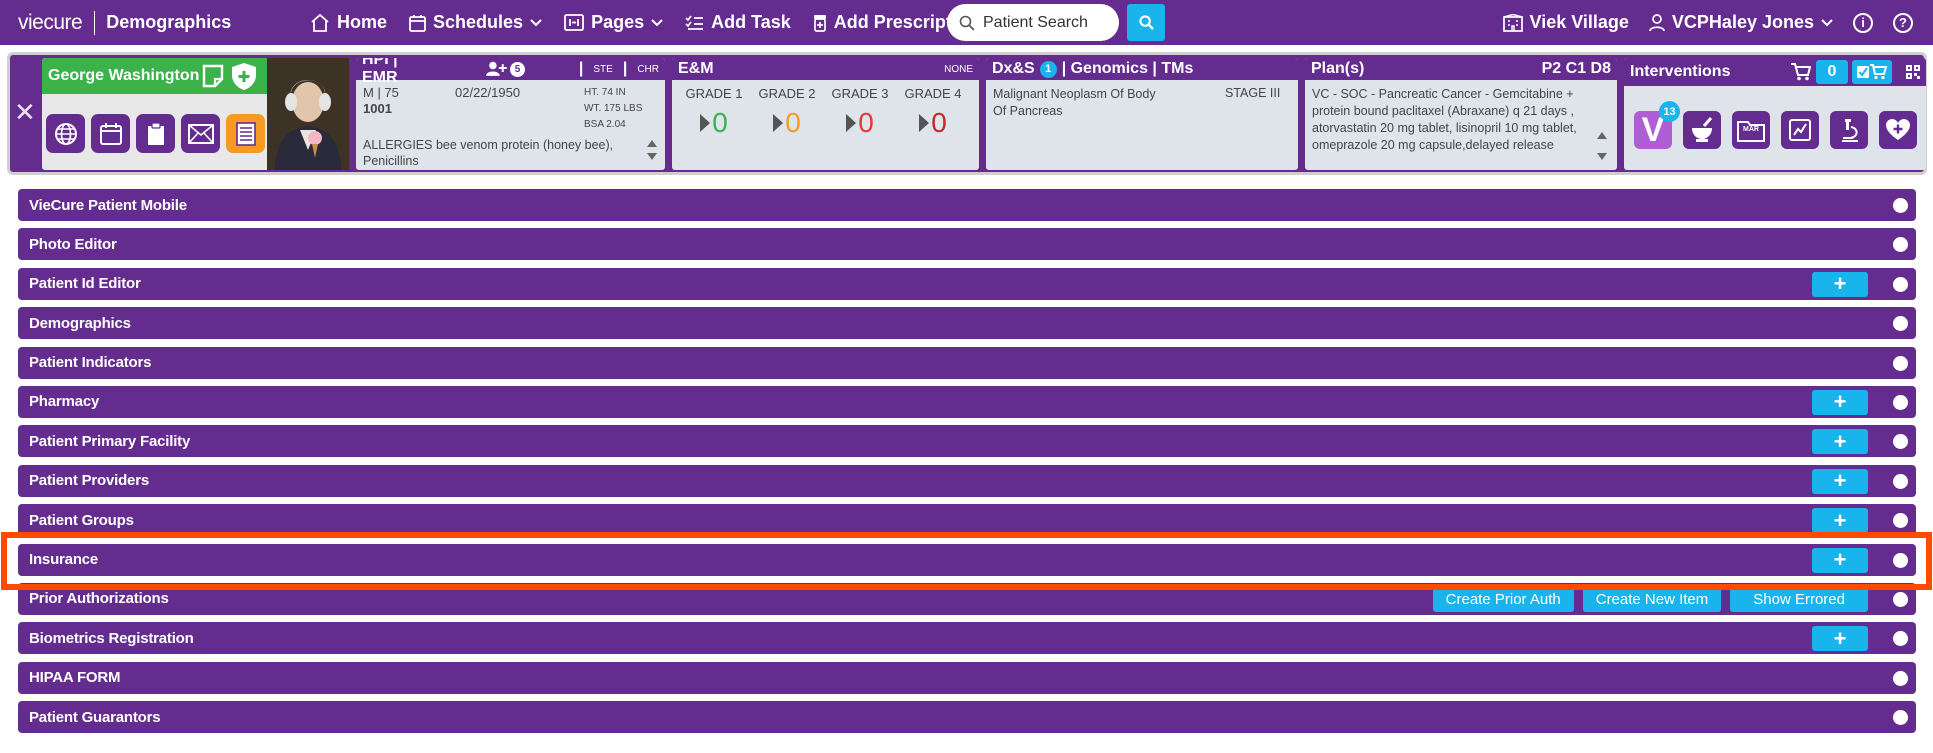 The width and height of the screenshot is (1933, 753). What do you see at coordinates (1780, 125) in the screenshot?
I see `interventions-icons: V 13 MAR` at bounding box center [1780, 125].